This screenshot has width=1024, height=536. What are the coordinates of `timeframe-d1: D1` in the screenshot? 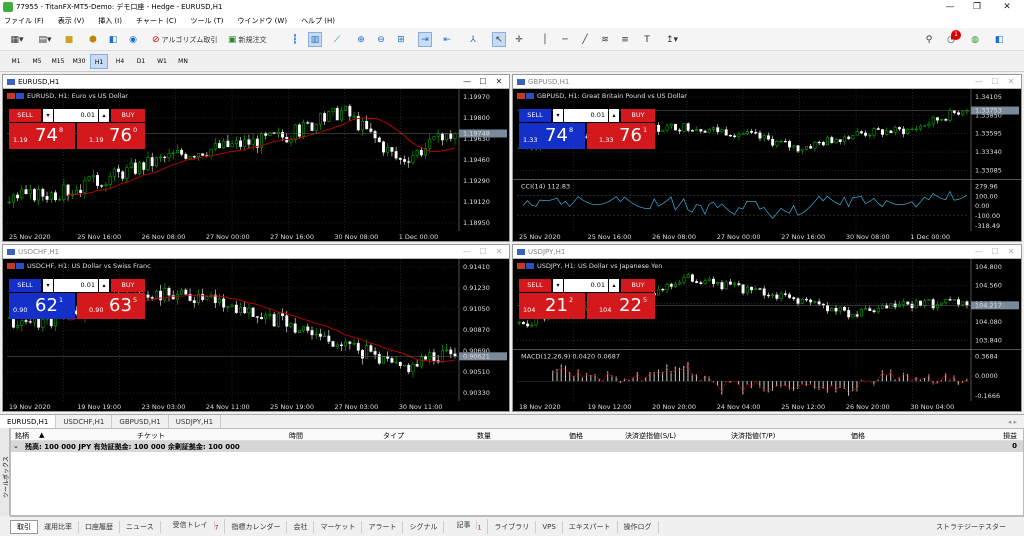 It's located at (141, 61).